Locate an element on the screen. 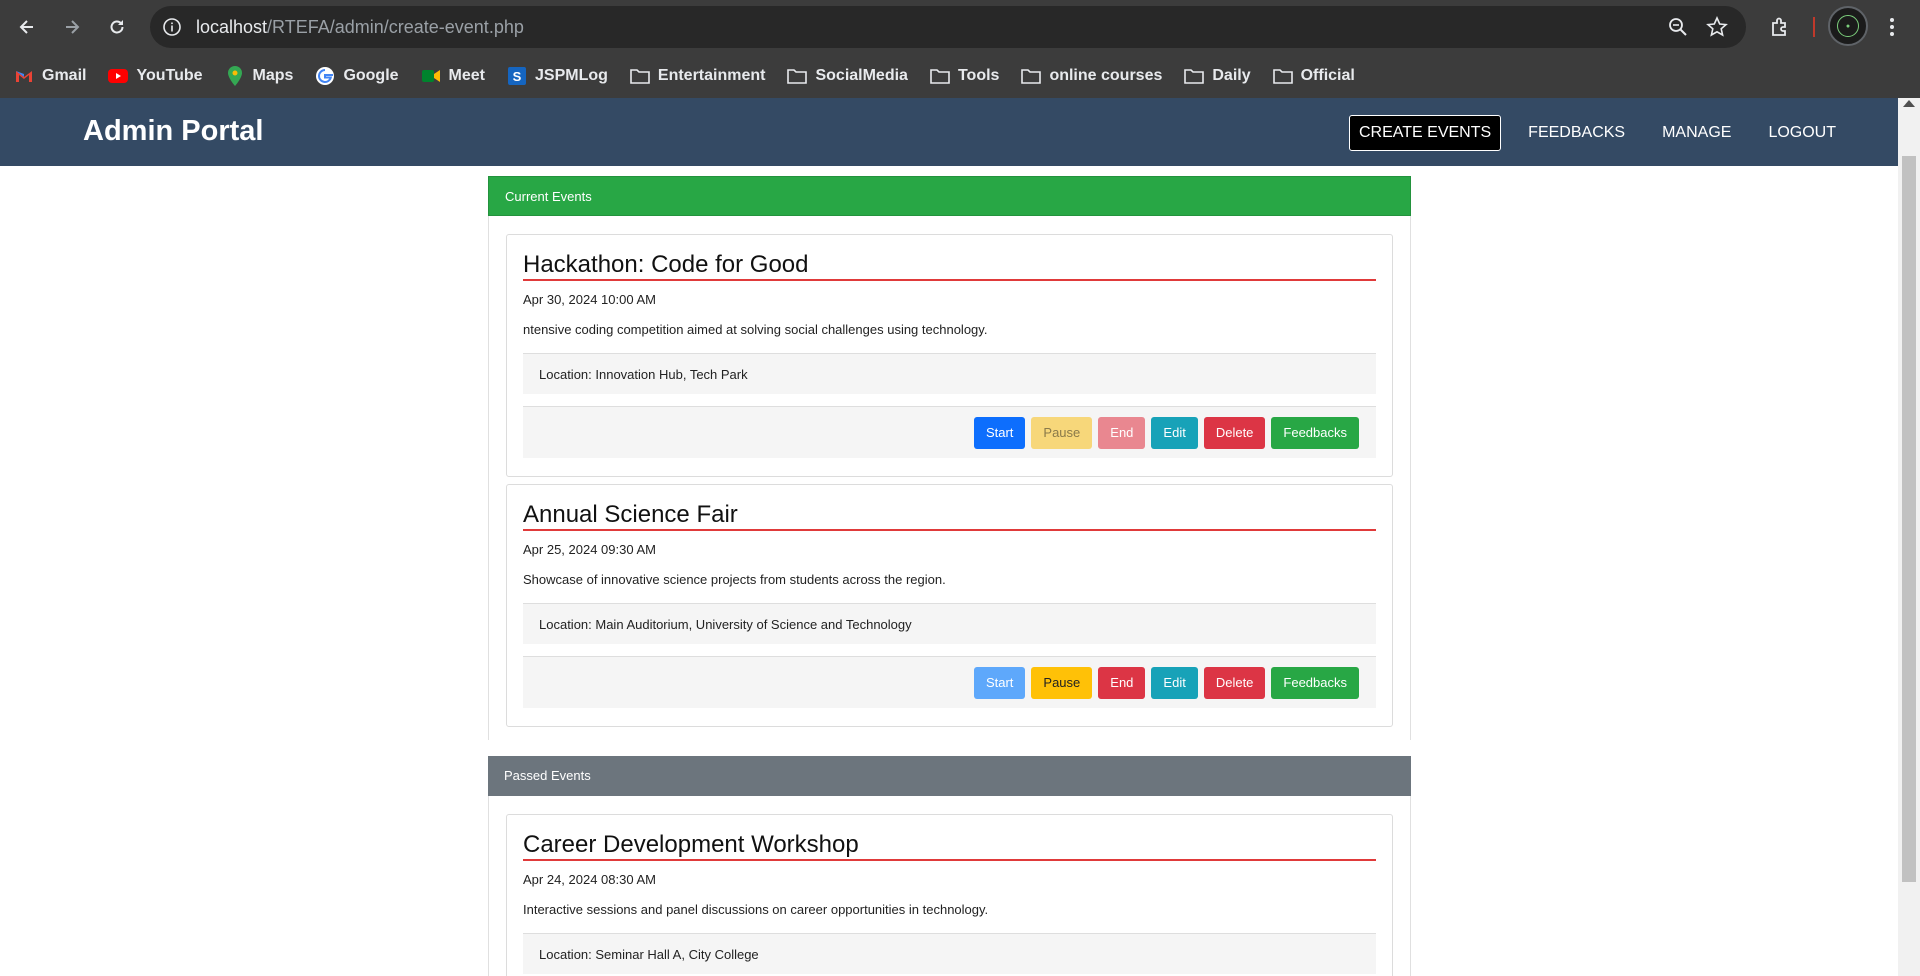 This screenshot has height=976, width=1920. event-date: Apr 24, 2024 08:30 AM is located at coordinates (589, 879).